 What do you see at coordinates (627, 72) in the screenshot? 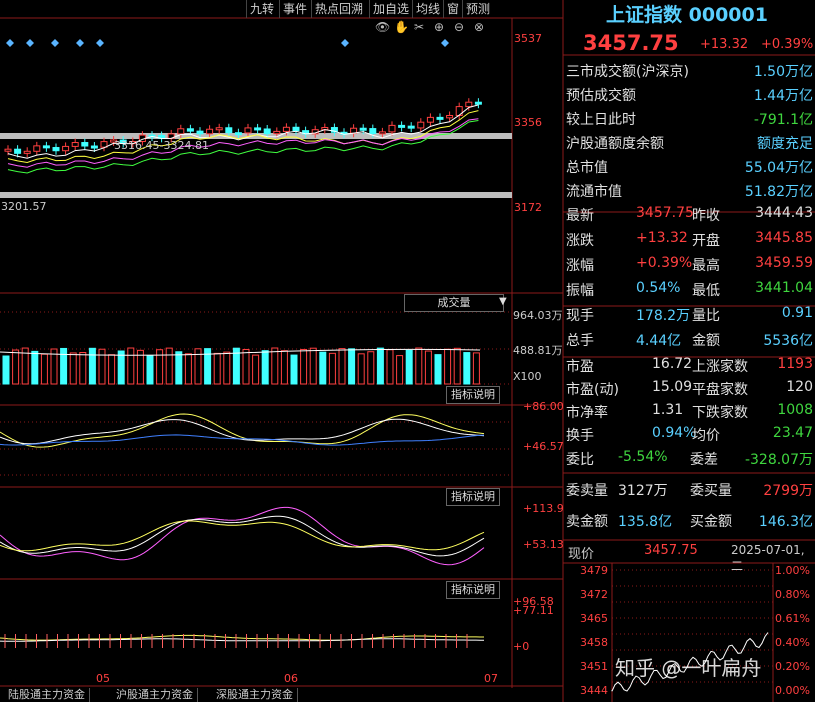
I see `summary-row-0-part-0: 三市成交额(沪深京)` at bounding box center [627, 72].